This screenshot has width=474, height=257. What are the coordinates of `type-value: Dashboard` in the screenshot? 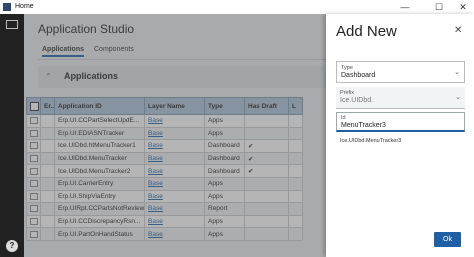 It's located at (358, 75).